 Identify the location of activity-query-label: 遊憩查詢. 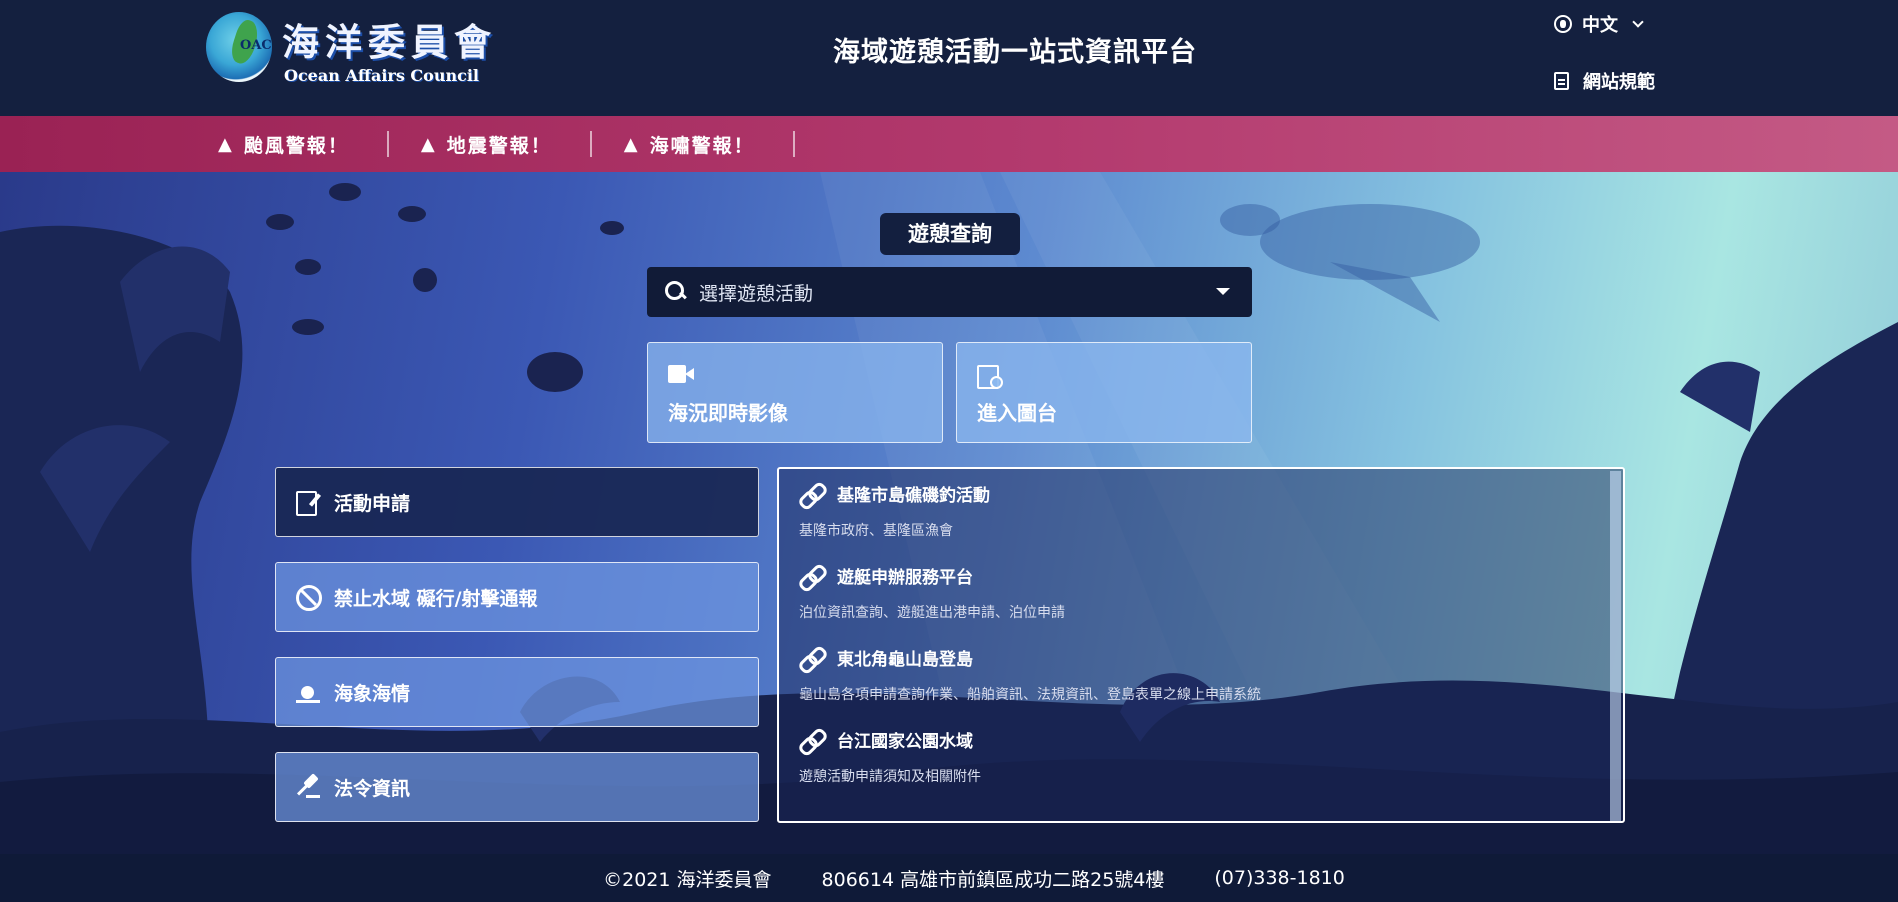
(950, 234).